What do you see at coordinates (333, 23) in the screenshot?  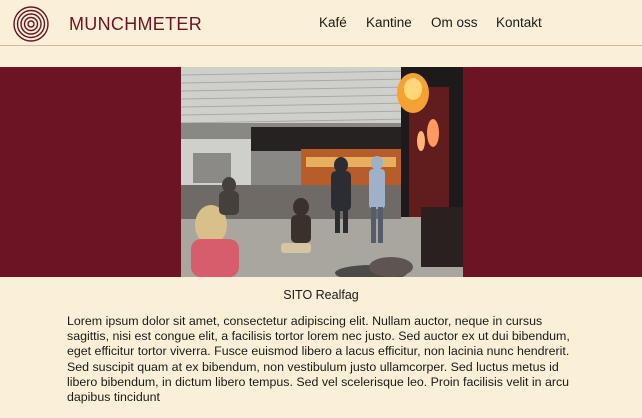 I see `nav-item-kafe: Kafé` at bounding box center [333, 23].